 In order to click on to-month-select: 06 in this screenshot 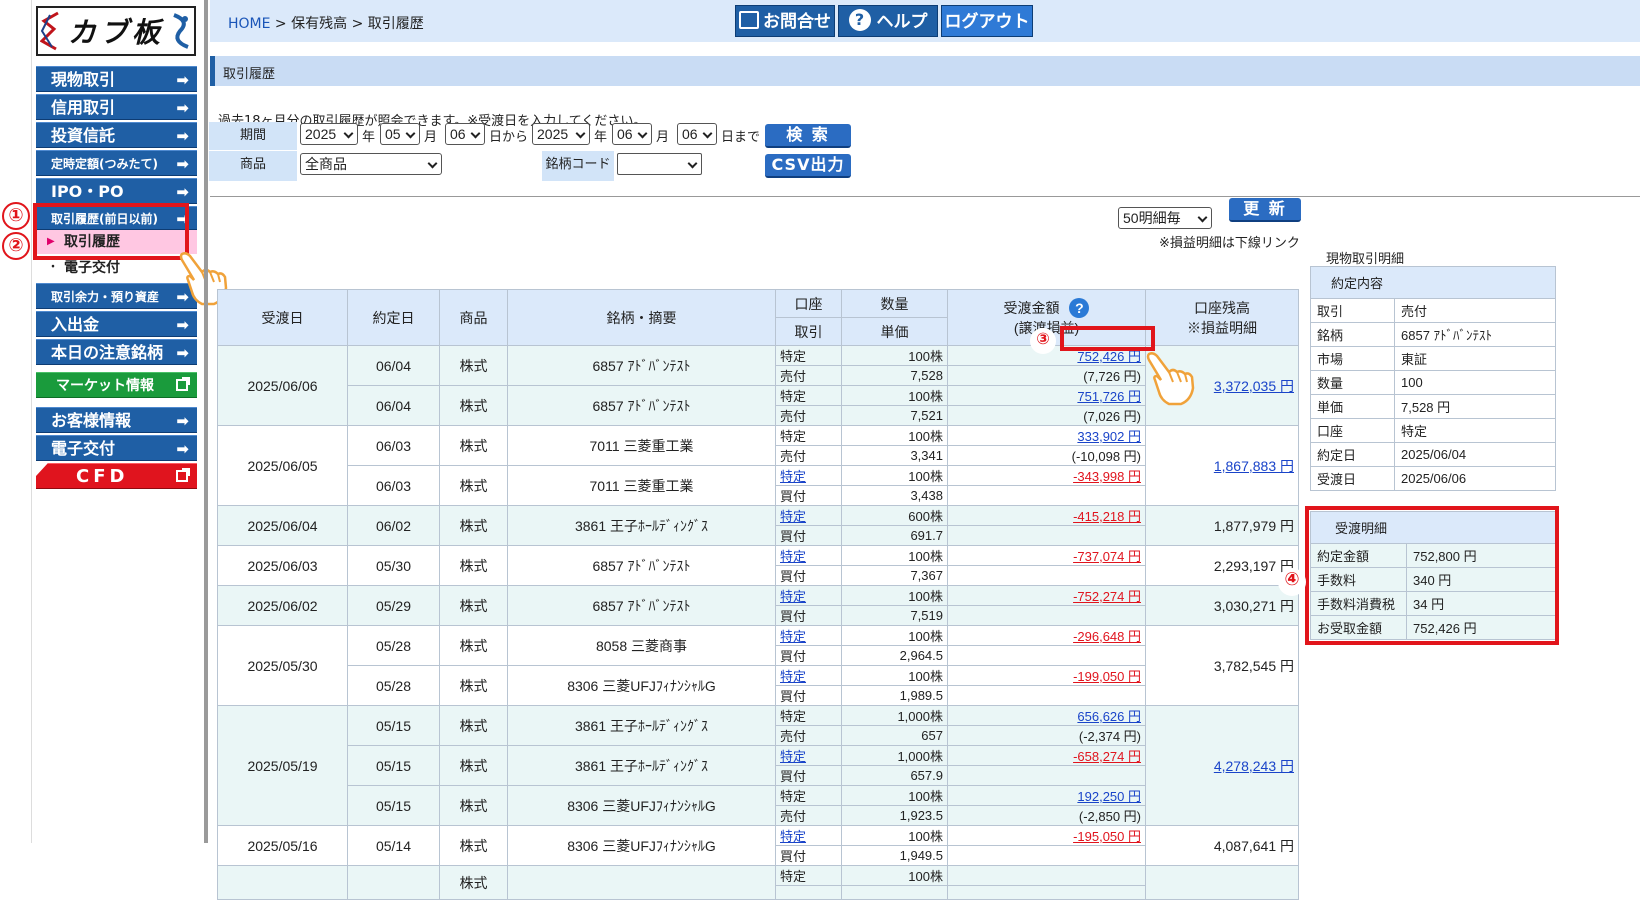, I will do `click(632, 134)`.